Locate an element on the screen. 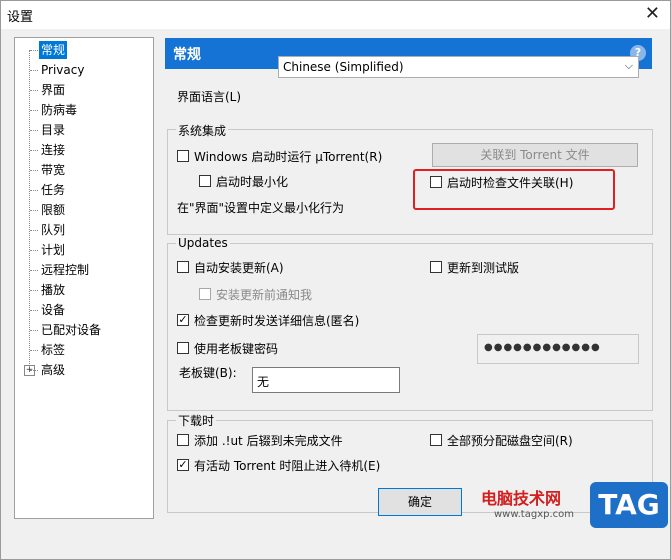  tree-item-antivirus: 防病毒 is located at coordinates (54, 110).